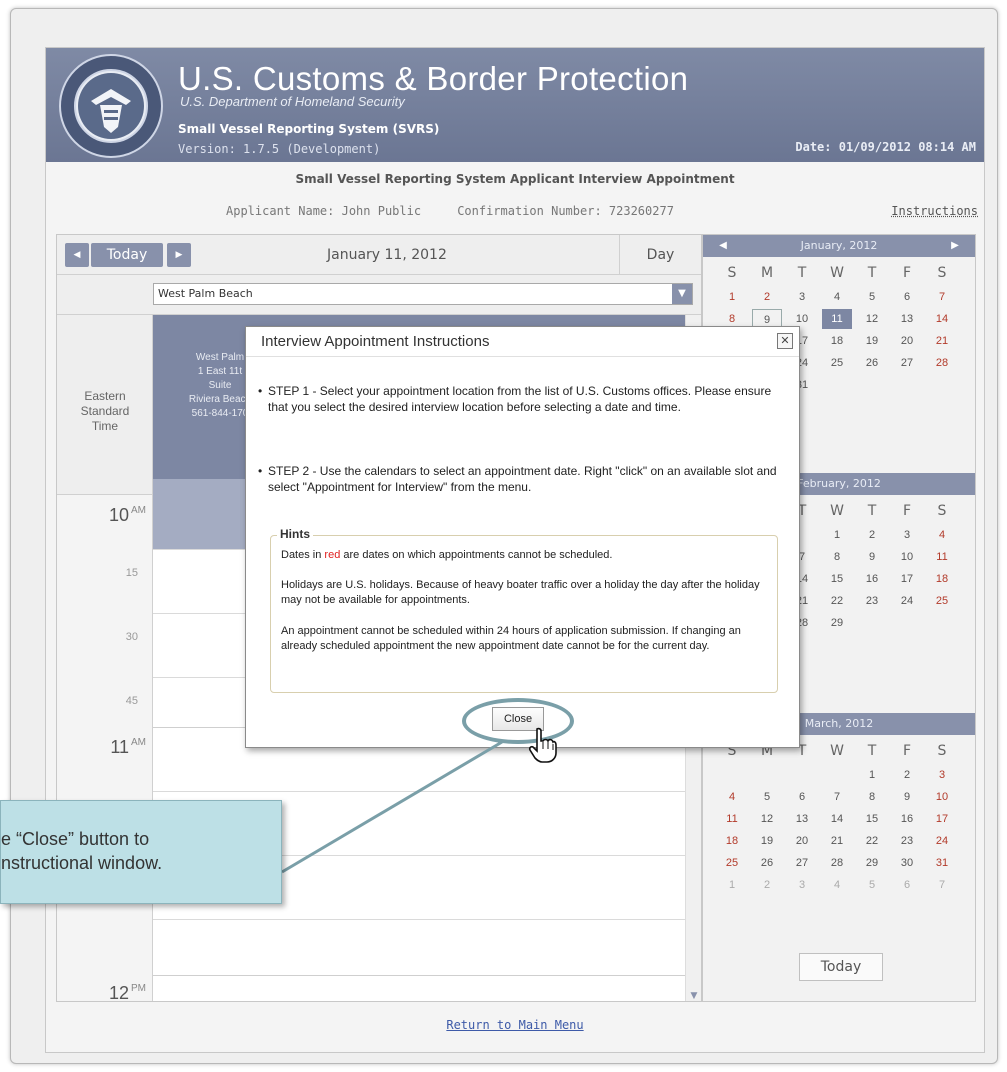  Describe the element at coordinates (660, 255) in the screenshot. I see `day-view-tab: Day` at that location.